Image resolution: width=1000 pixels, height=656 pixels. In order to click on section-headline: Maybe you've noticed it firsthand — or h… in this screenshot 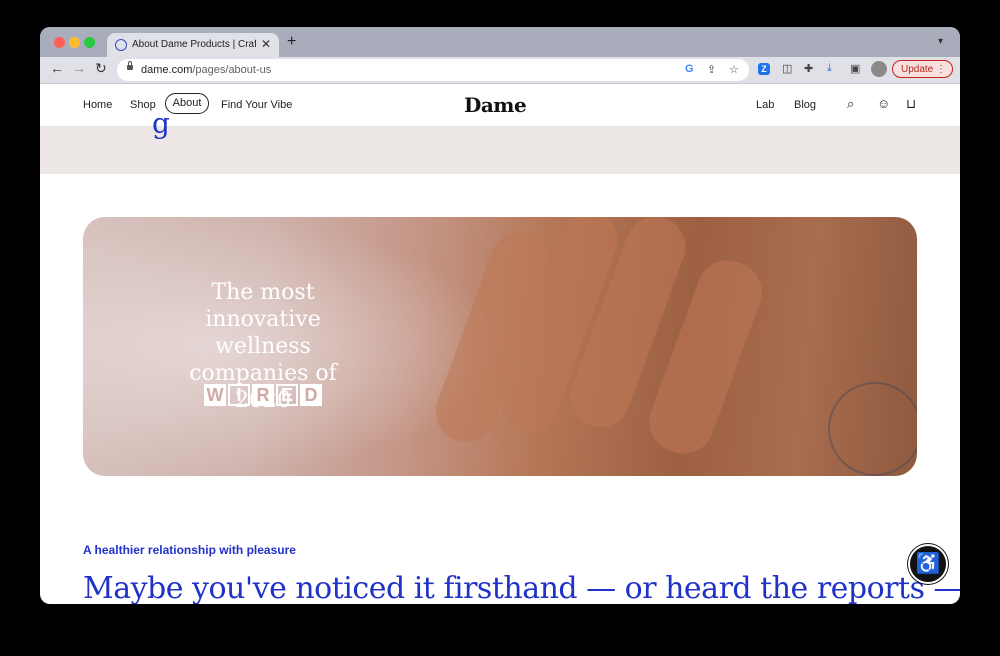, I will do `click(521, 587)`.